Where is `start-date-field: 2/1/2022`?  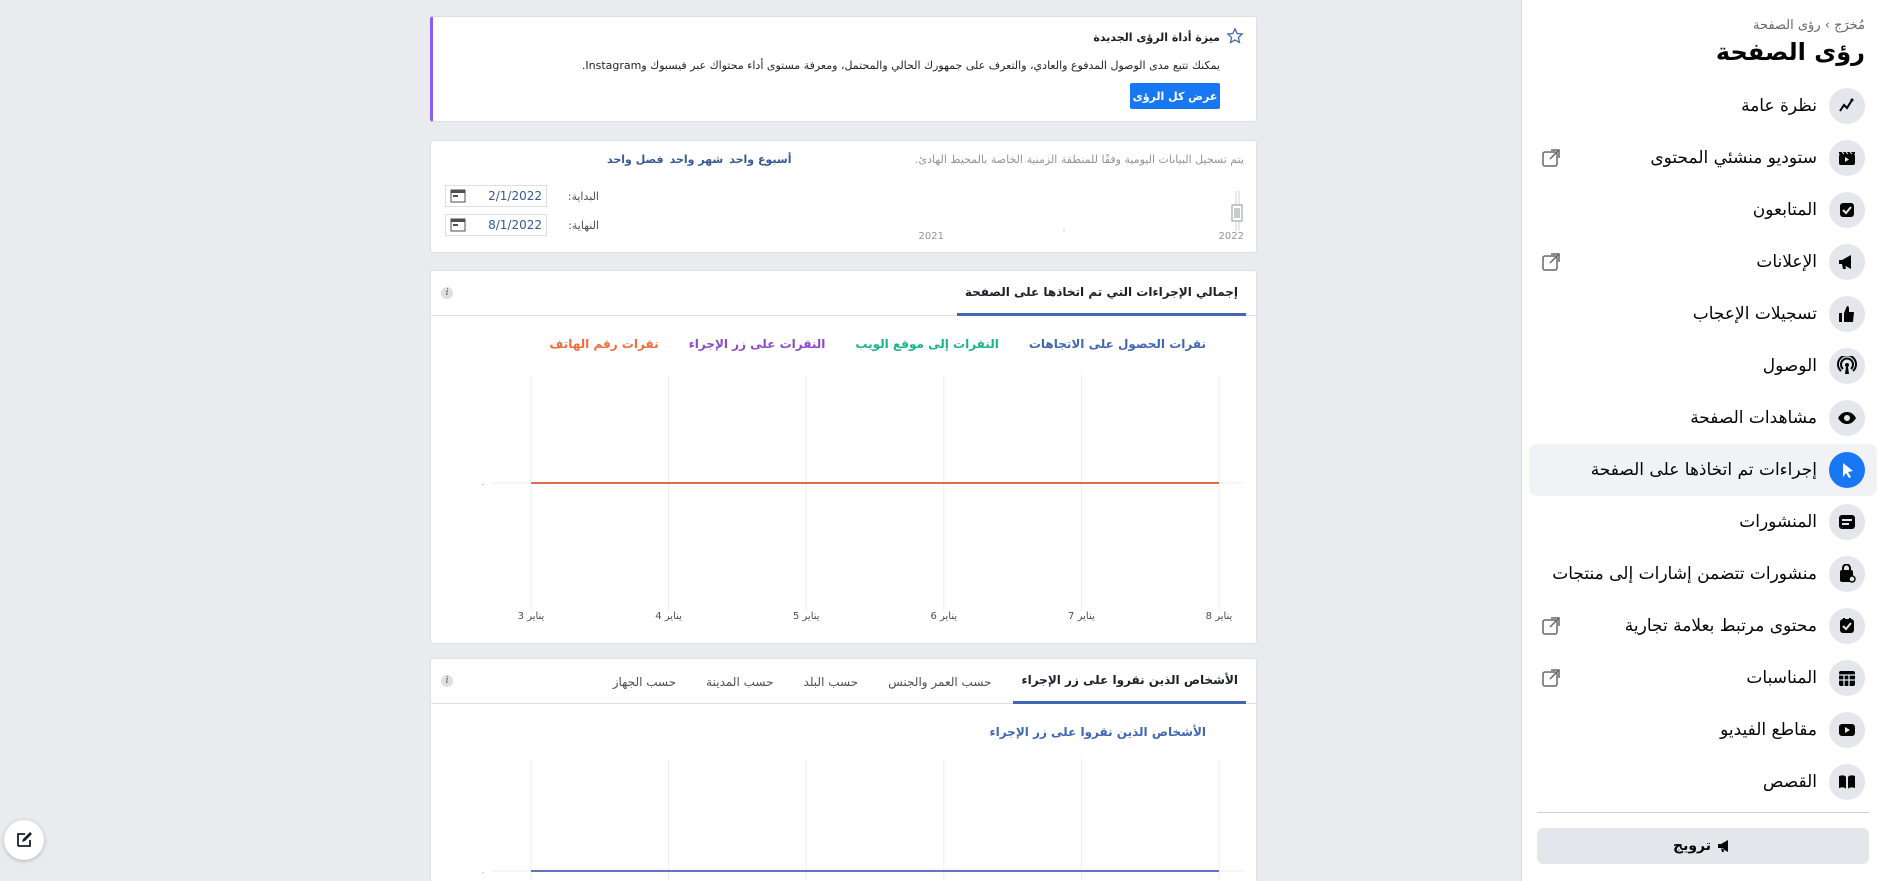 start-date-field: 2/1/2022 is located at coordinates (496, 196).